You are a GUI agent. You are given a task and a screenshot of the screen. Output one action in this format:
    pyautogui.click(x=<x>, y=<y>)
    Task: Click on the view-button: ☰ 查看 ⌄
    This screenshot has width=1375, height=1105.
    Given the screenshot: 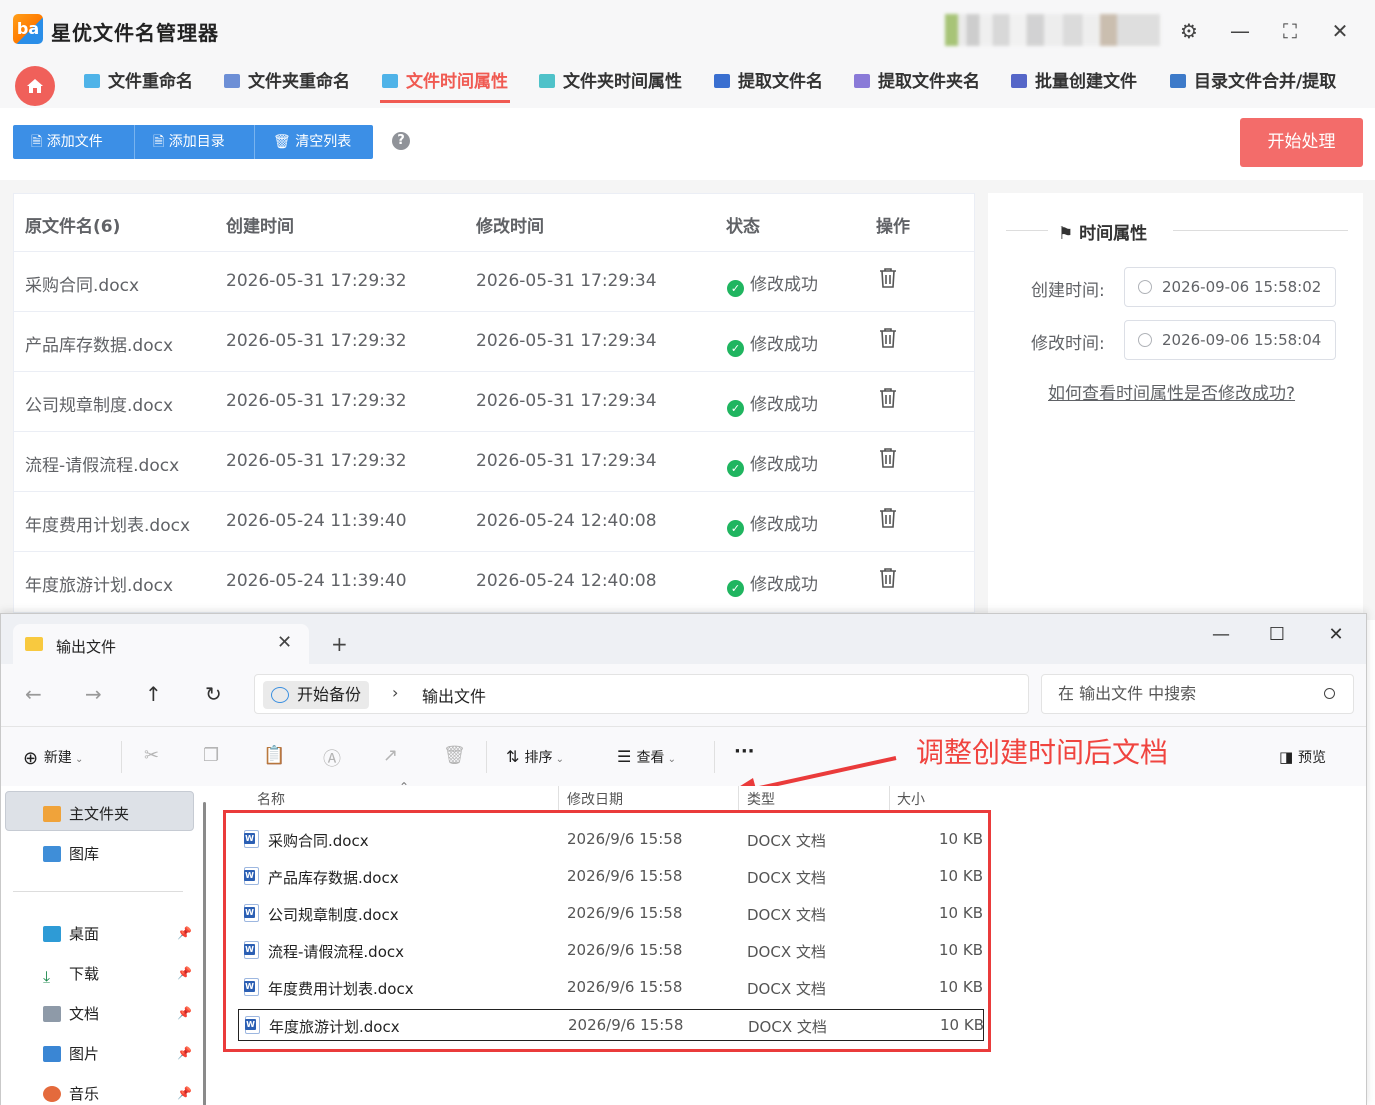 What is the action you would take?
    pyautogui.click(x=646, y=757)
    